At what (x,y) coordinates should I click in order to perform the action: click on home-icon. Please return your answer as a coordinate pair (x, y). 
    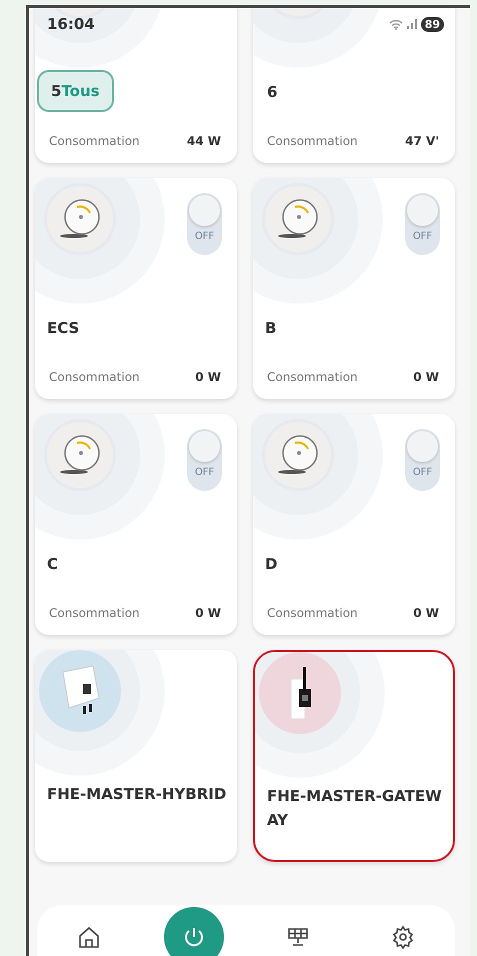
    Looking at the image, I should click on (89, 937).